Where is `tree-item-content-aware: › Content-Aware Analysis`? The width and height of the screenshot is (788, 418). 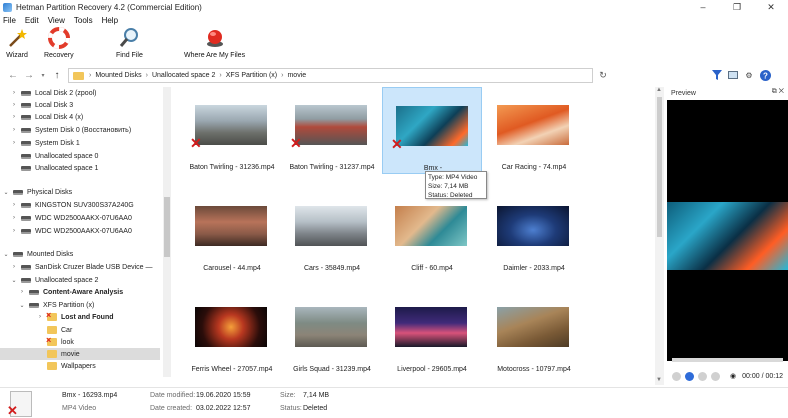
tree-item-content-aware: › Content-Aware Analysis is located at coordinates (70, 292).